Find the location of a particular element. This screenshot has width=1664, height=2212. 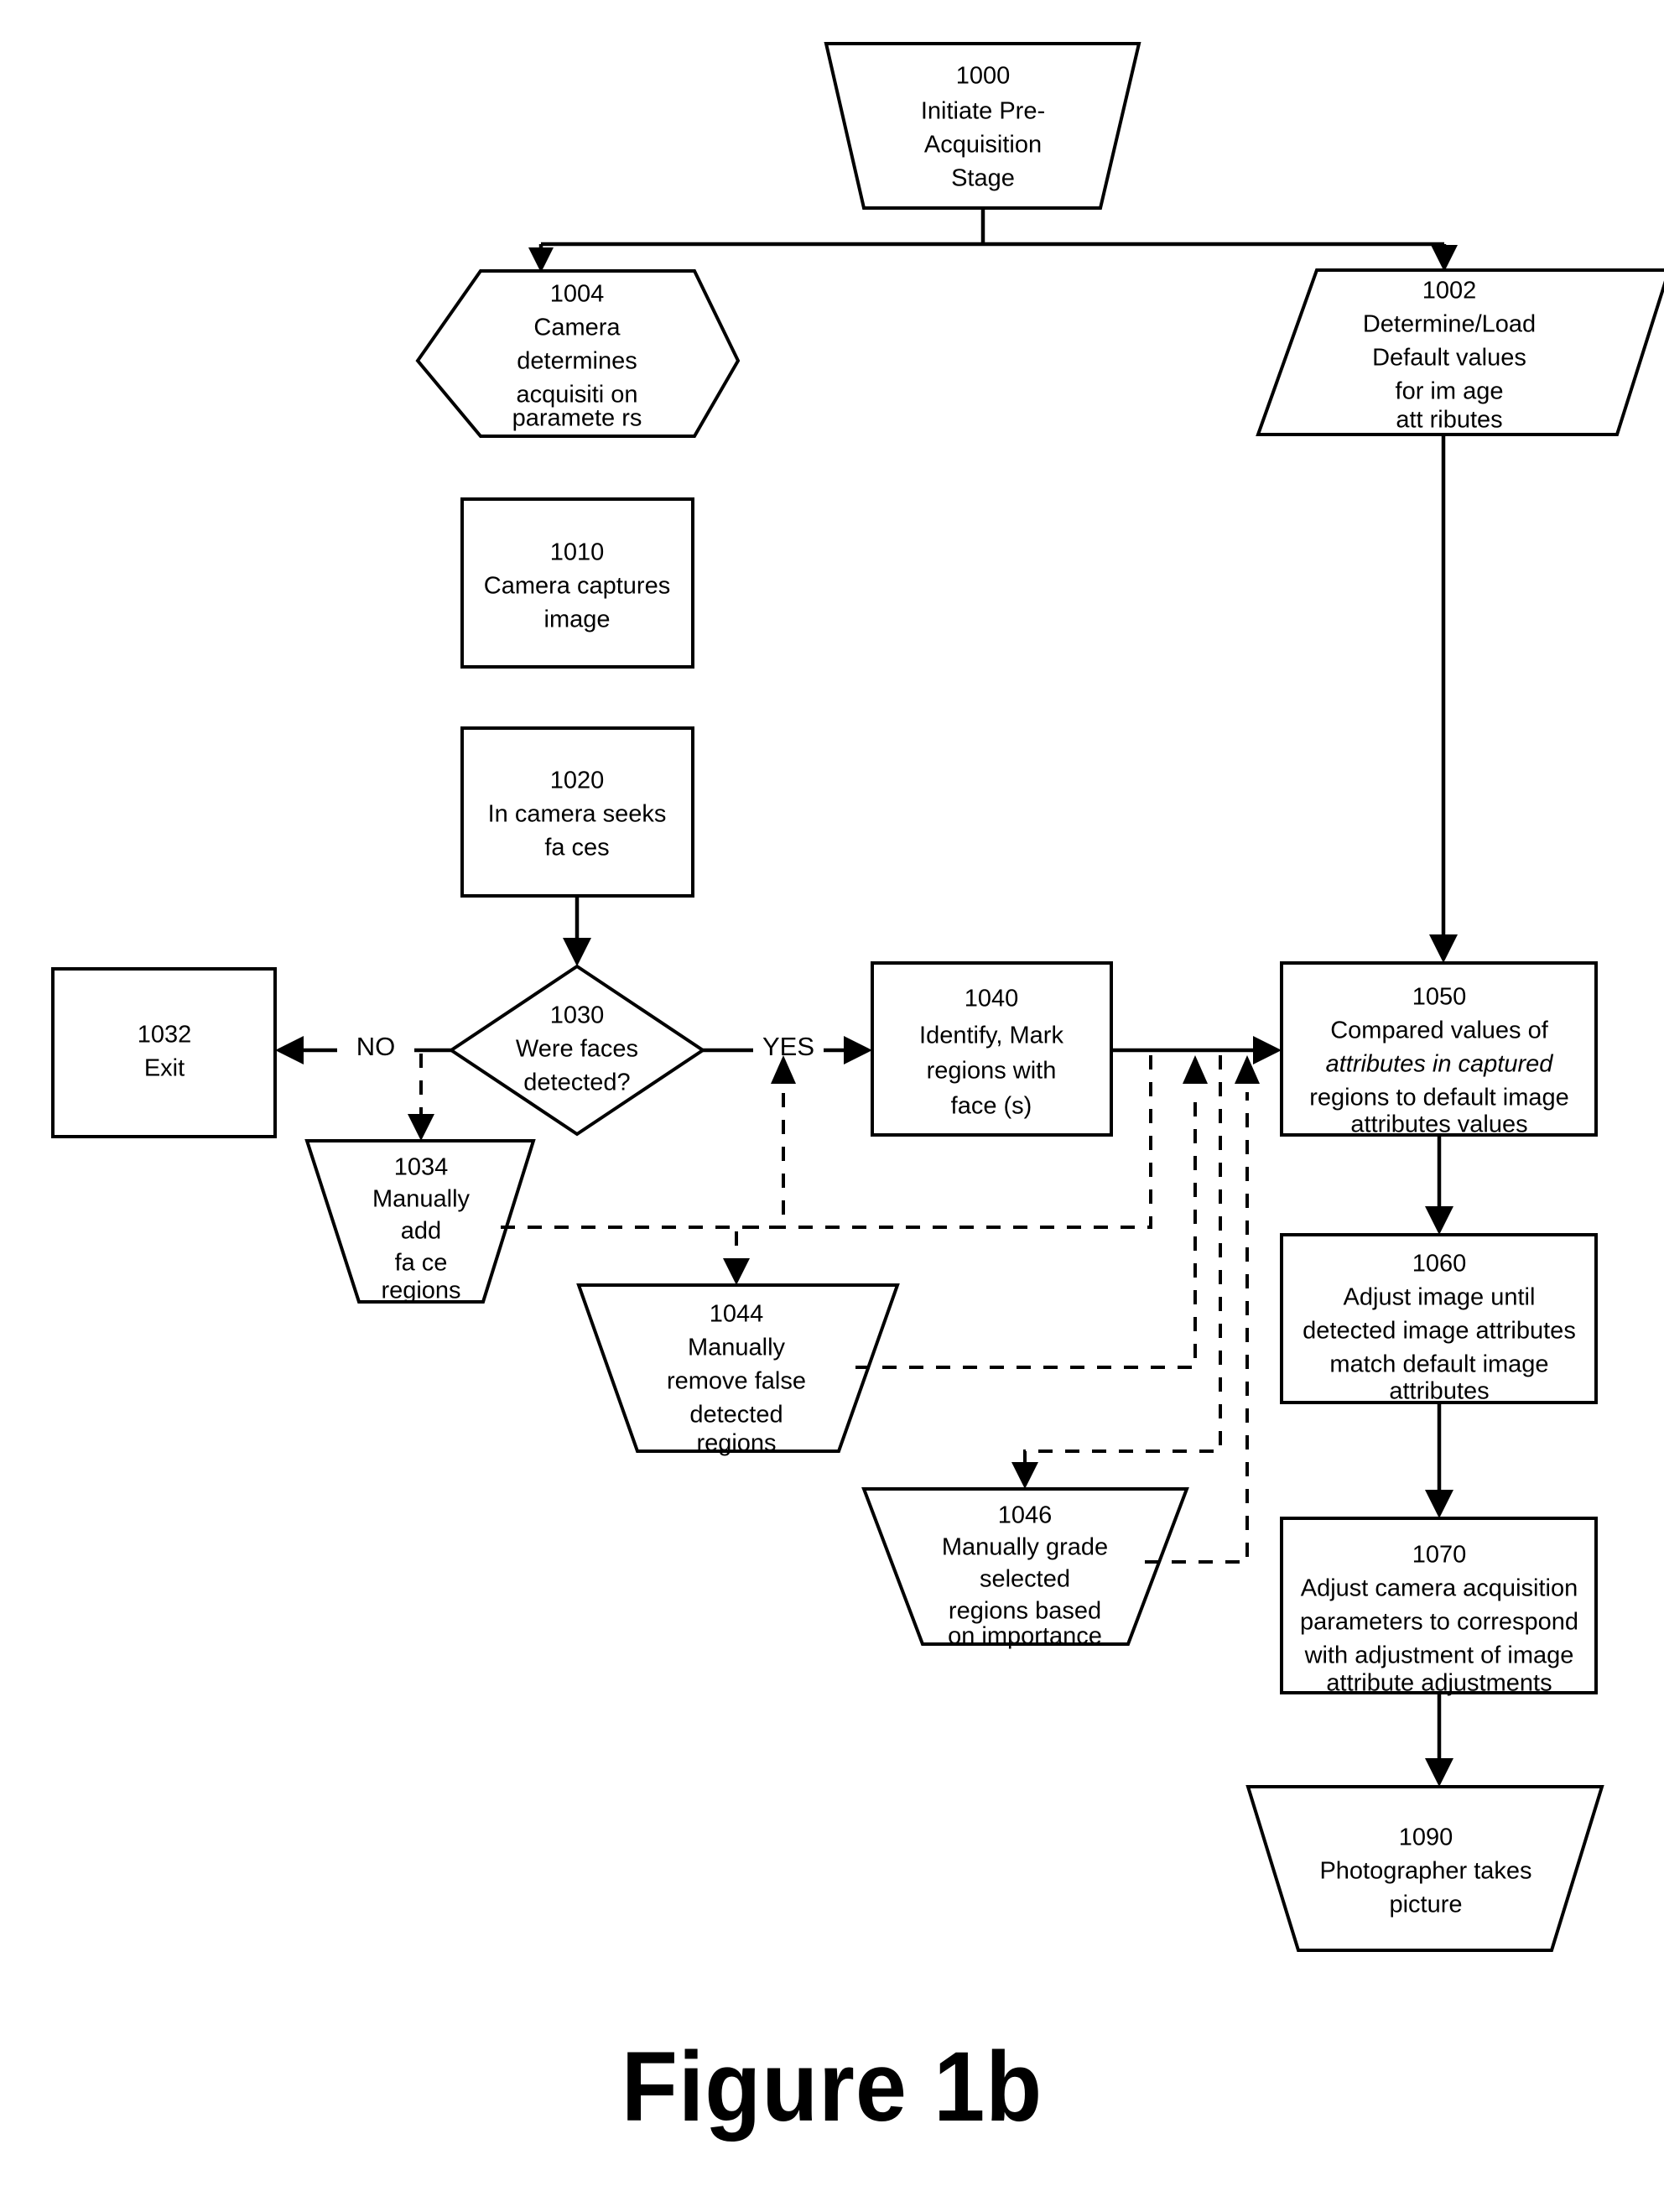

node-1044-line-0: 1044 is located at coordinates (737, 1315).